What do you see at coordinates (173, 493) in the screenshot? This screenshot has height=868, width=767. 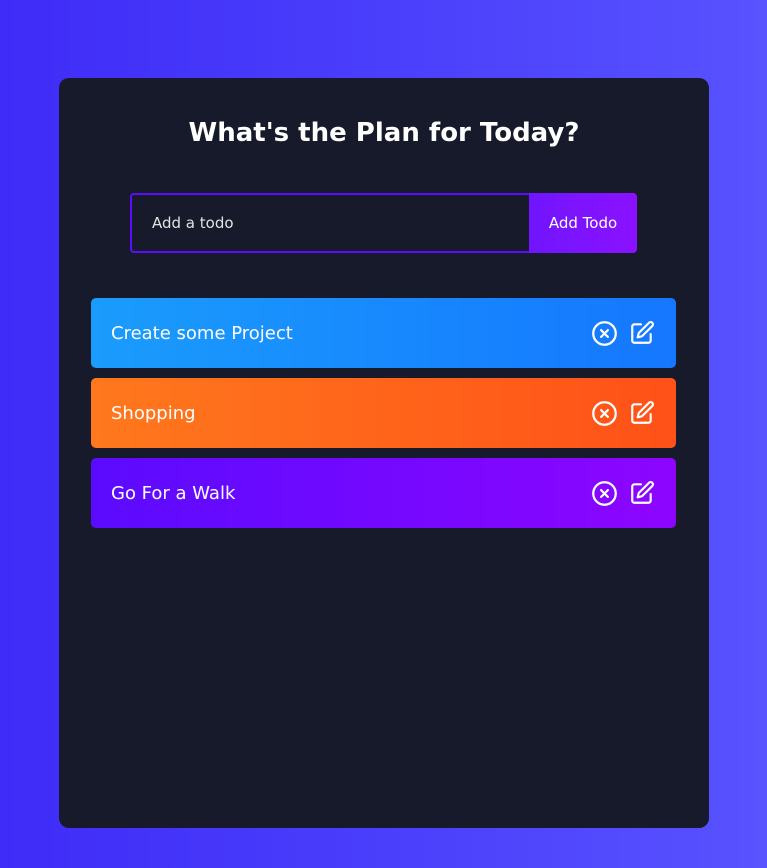 I see `todo-text: Go For a Walk` at bounding box center [173, 493].